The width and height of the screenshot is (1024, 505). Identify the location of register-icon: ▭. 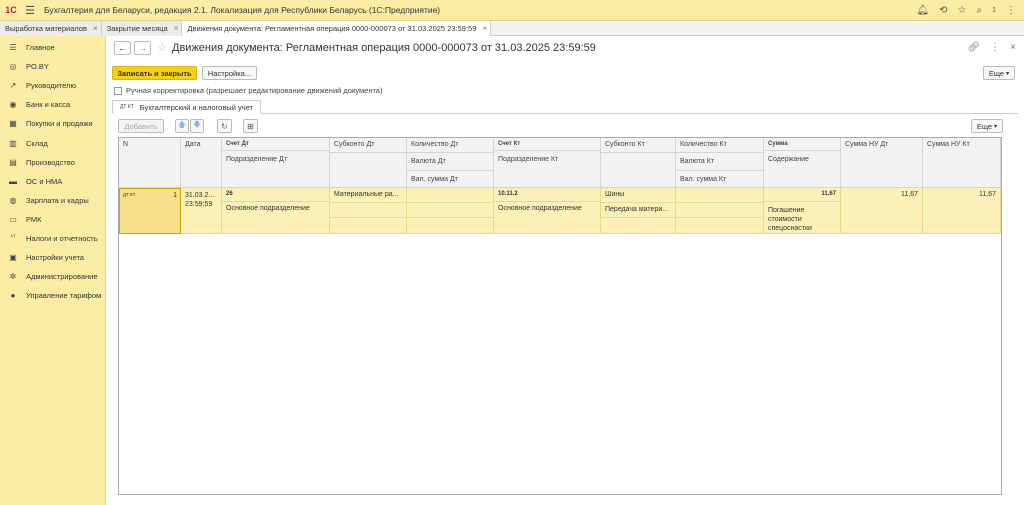
(13, 219).